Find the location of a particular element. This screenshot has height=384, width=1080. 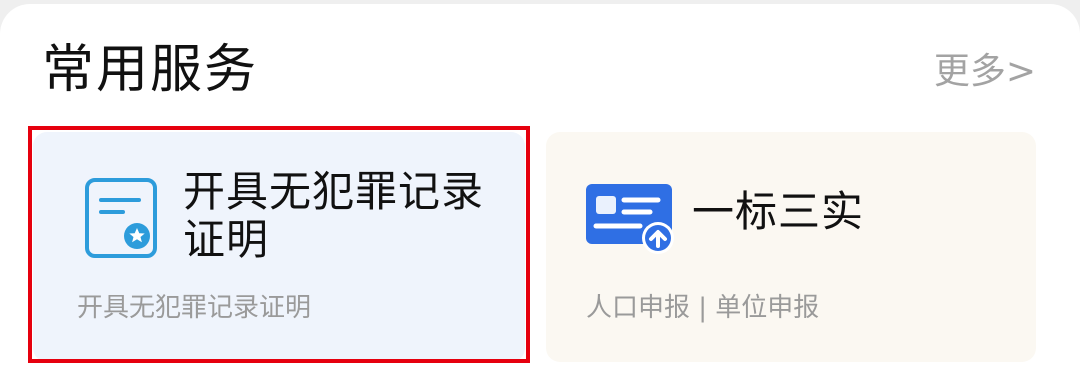

more-link: 更多> is located at coordinates (985, 72).